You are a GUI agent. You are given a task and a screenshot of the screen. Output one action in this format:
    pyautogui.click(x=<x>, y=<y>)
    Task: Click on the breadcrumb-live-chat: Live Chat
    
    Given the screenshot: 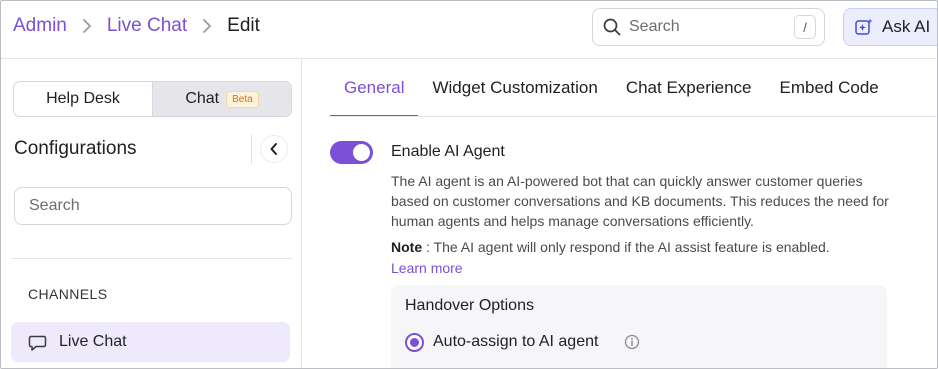 What is the action you would take?
    pyautogui.click(x=147, y=26)
    